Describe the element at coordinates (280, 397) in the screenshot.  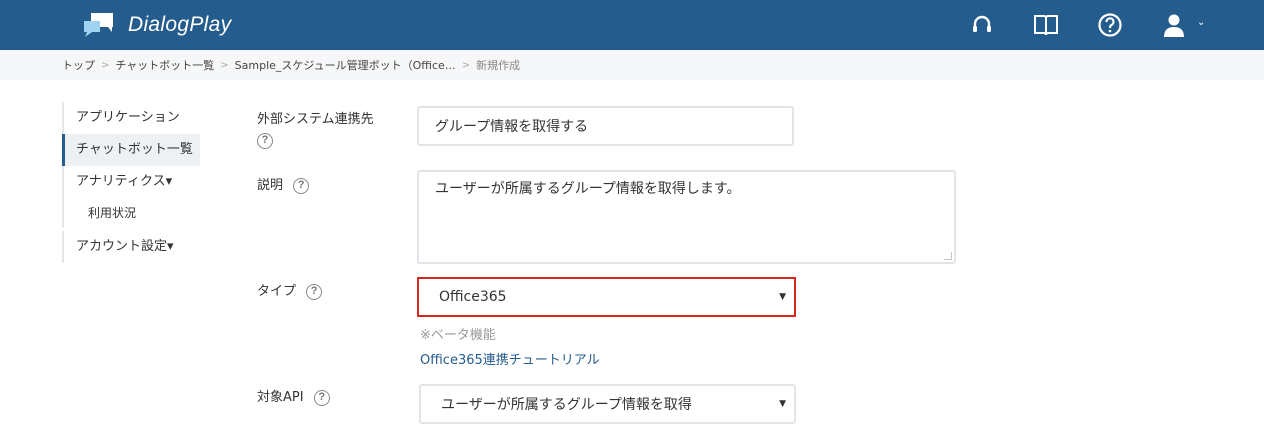
I see `target-api-label: 対象API` at that location.